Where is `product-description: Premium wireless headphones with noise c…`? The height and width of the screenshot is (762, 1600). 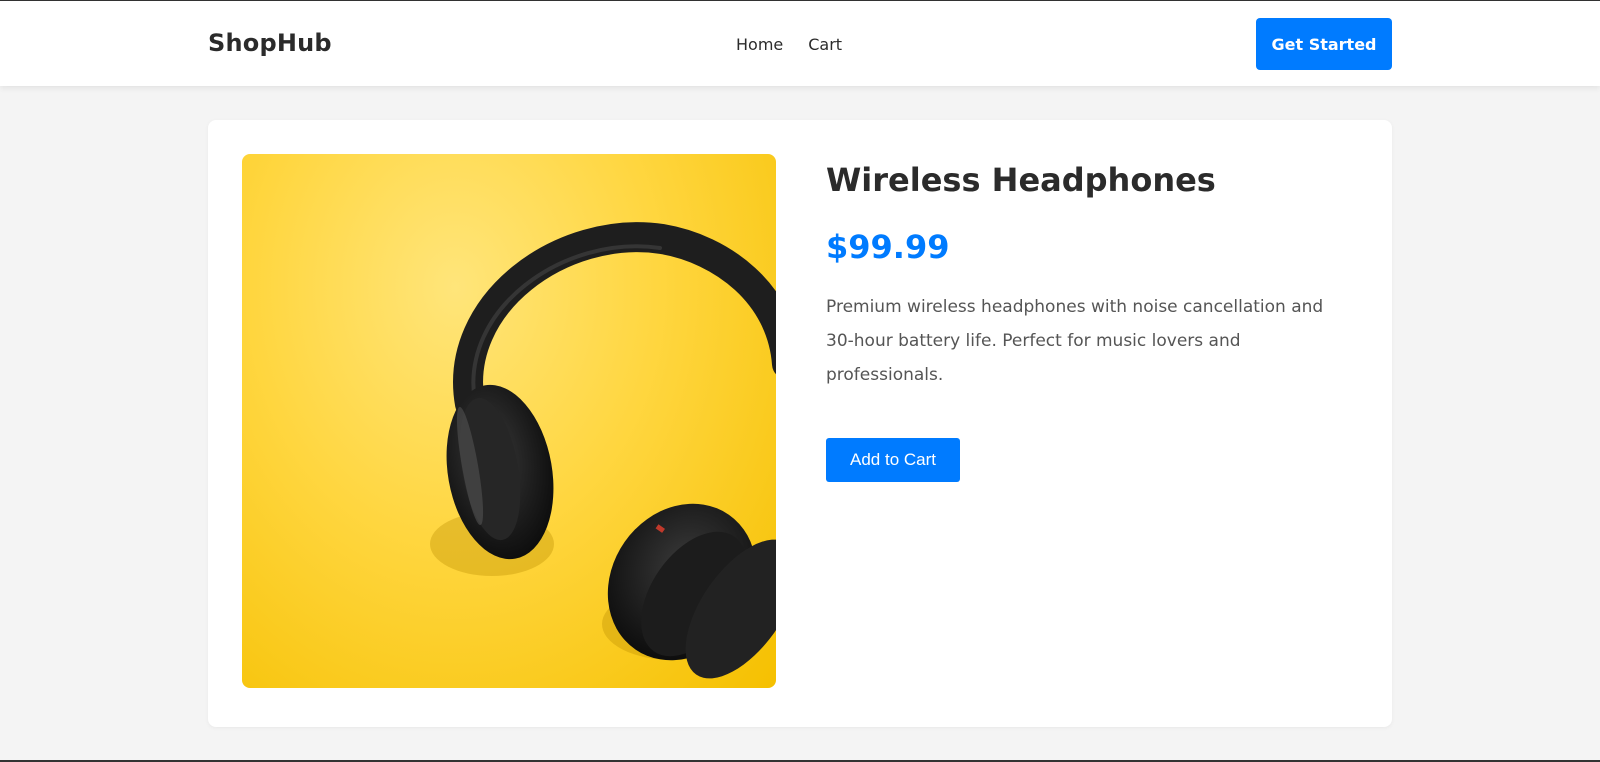 product-description: Premium wireless headphones with noise c… is located at coordinates (1075, 340).